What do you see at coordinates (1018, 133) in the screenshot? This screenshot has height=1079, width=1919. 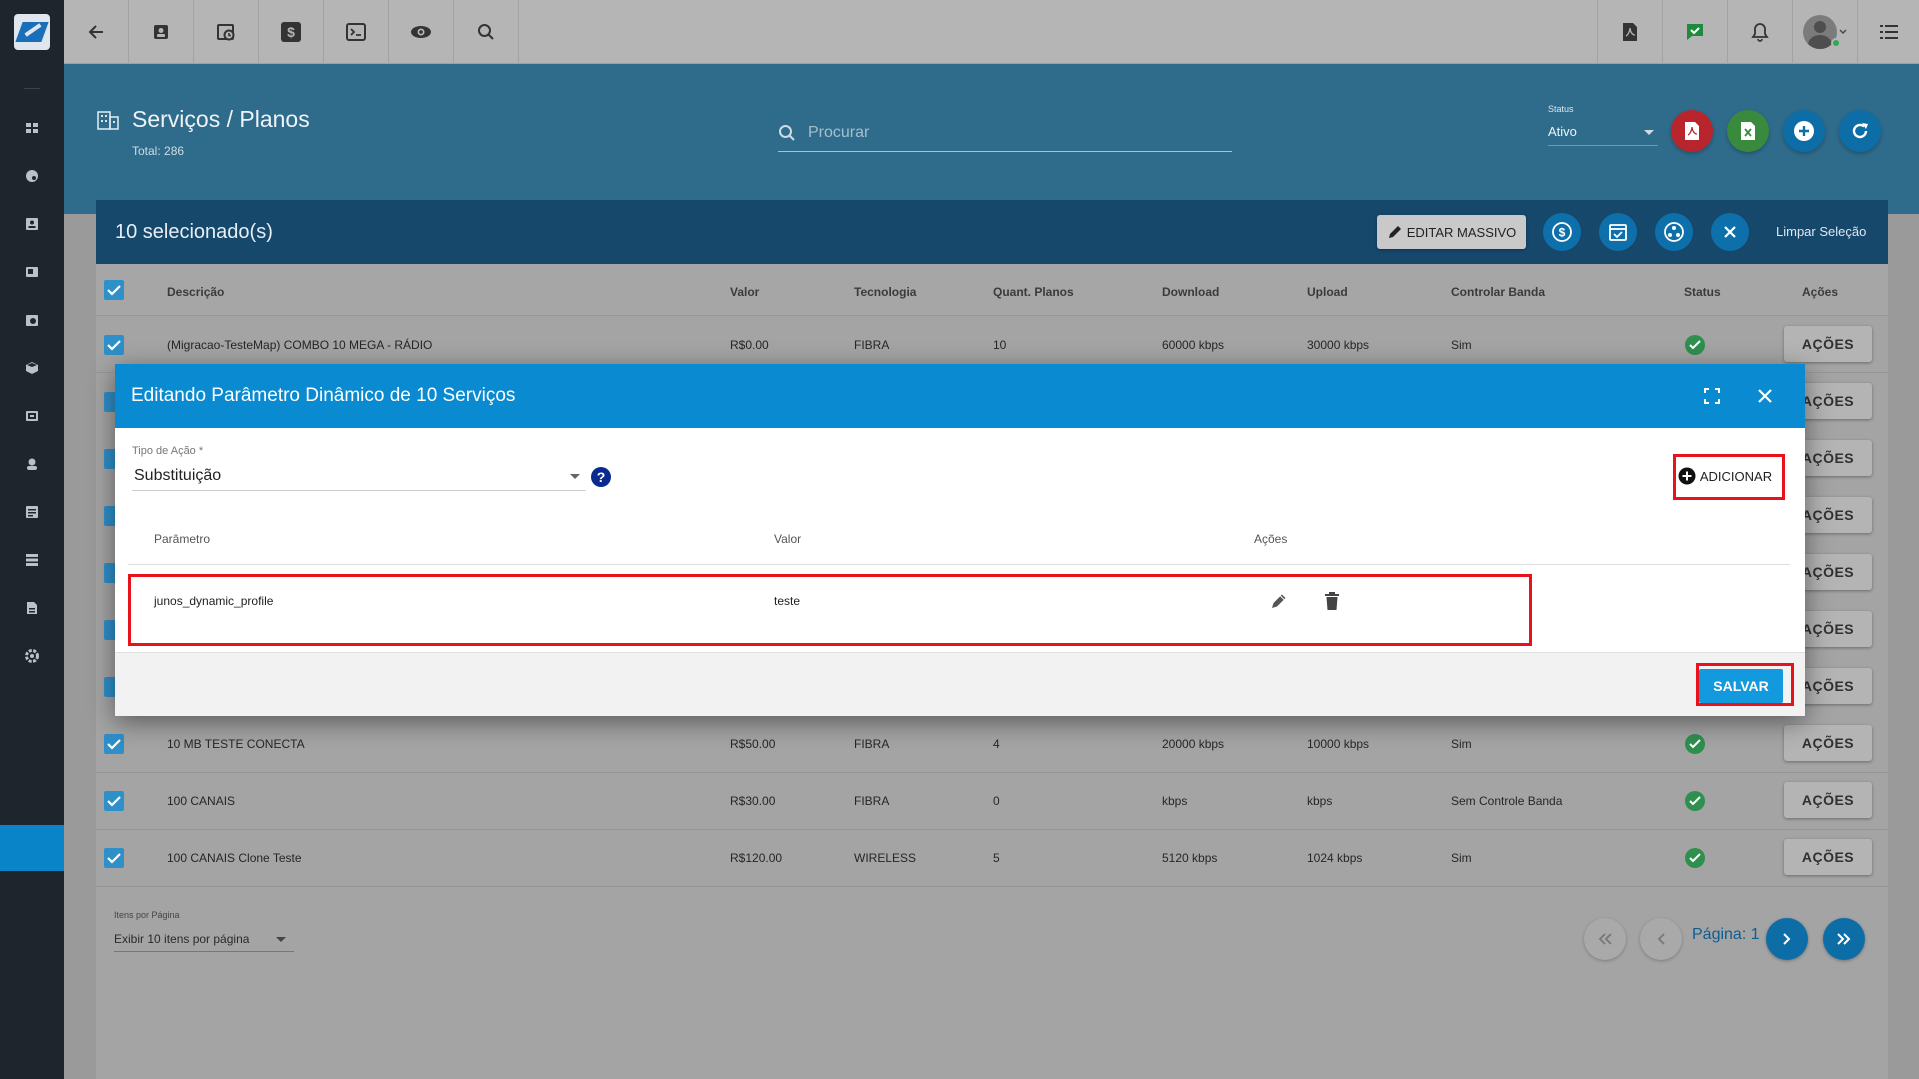 I see `search-input` at bounding box center [1018, 133].